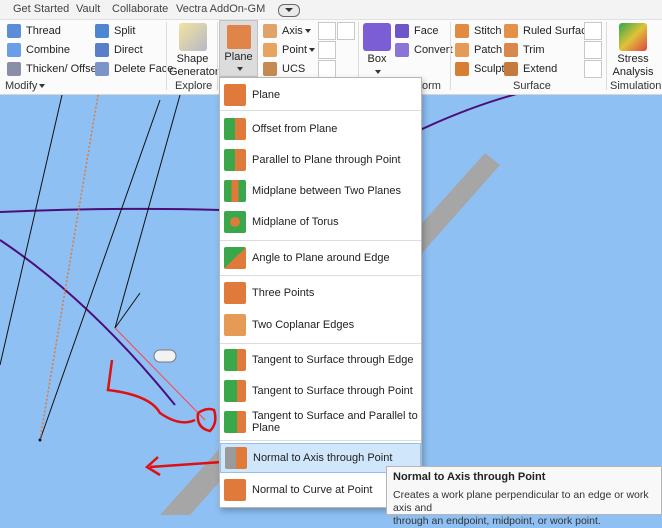 Image resolution: width=662 pixels, height=528 pixels. Describe the element at coordinates (119, 50) in the screenshot. I see `direct-button: Direct` at that location.